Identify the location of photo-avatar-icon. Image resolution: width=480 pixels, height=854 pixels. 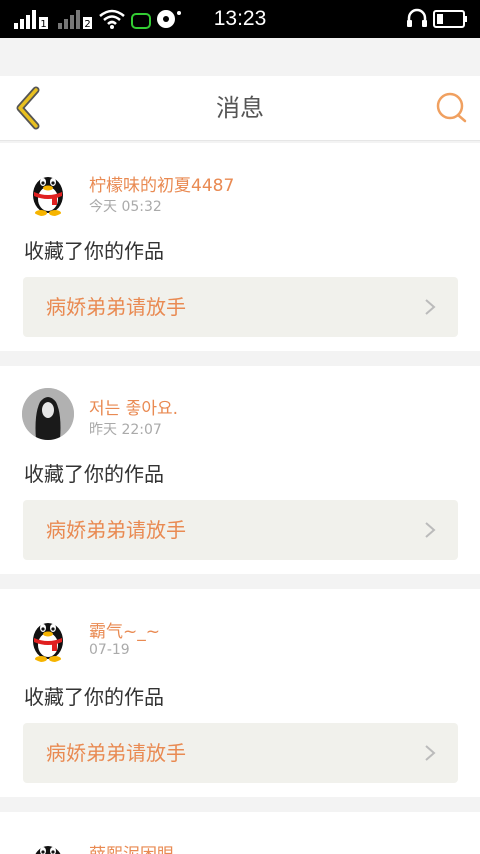
(48, 414).